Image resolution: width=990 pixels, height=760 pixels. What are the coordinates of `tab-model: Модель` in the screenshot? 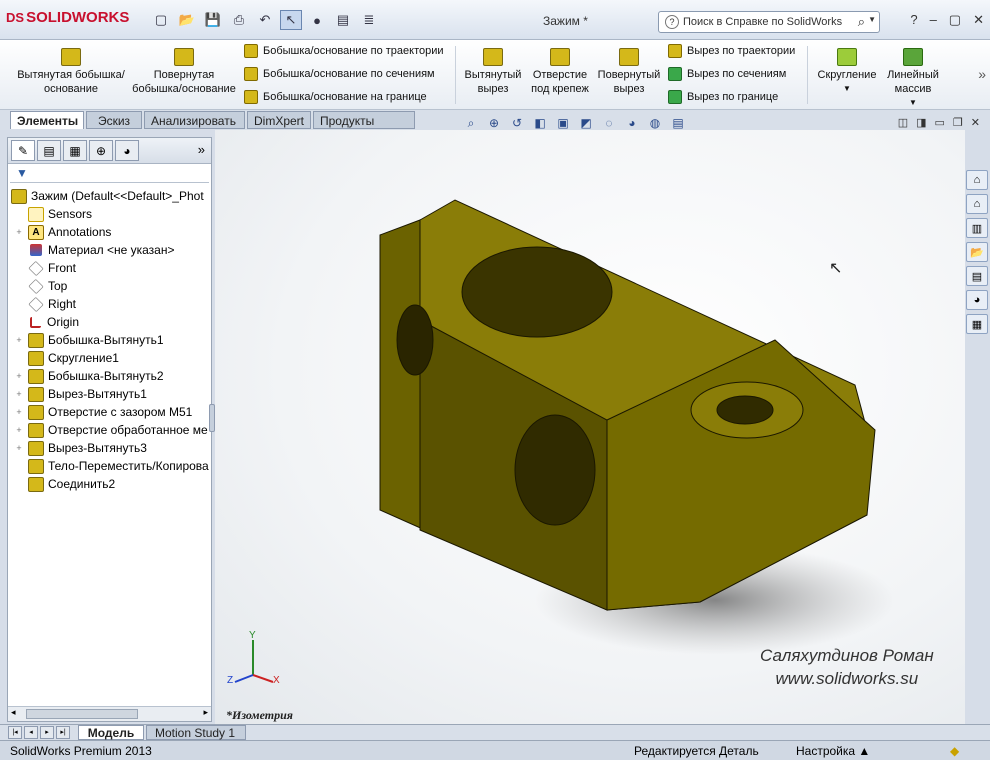 It's located at (111, 732).